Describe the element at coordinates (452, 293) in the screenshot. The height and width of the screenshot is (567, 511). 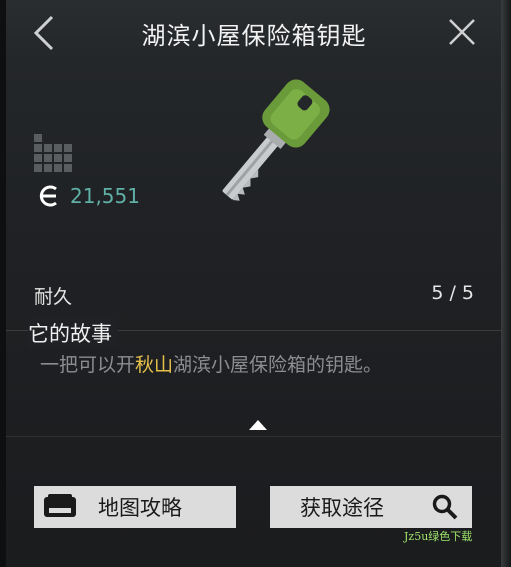
I see `durability-value: 5 / 5` at that location.